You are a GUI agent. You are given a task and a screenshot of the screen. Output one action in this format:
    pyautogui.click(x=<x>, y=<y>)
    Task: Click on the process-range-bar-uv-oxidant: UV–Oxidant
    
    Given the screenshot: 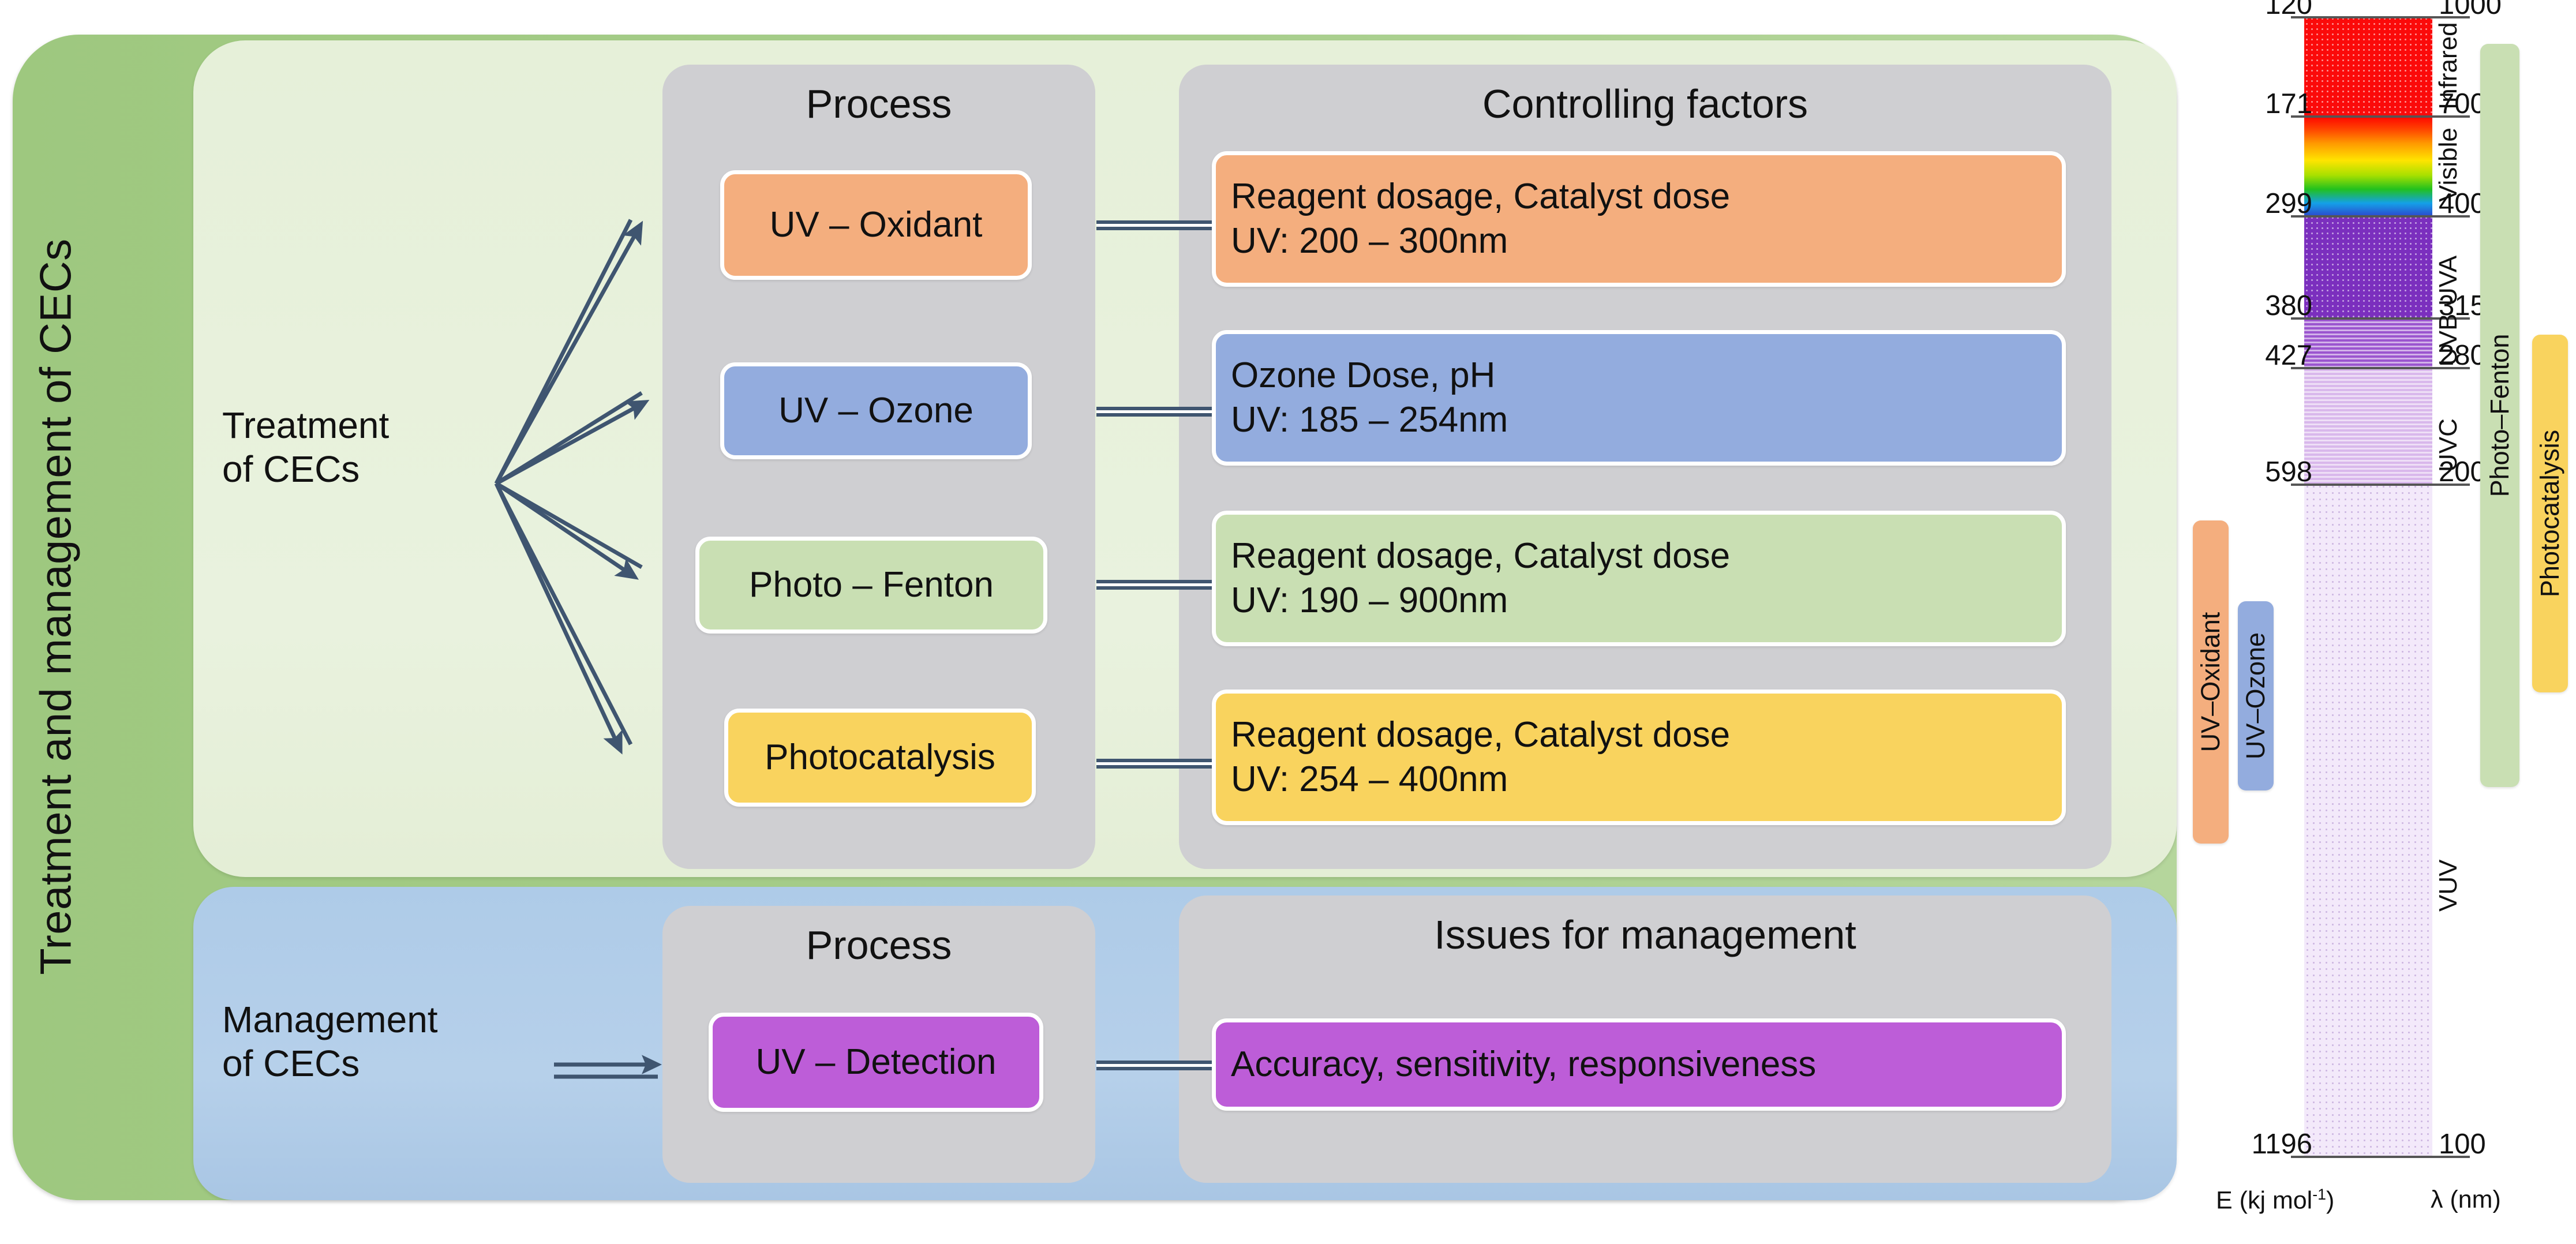 What is the action you would take?
    pyautogui.click(x=2211, y=682)
    